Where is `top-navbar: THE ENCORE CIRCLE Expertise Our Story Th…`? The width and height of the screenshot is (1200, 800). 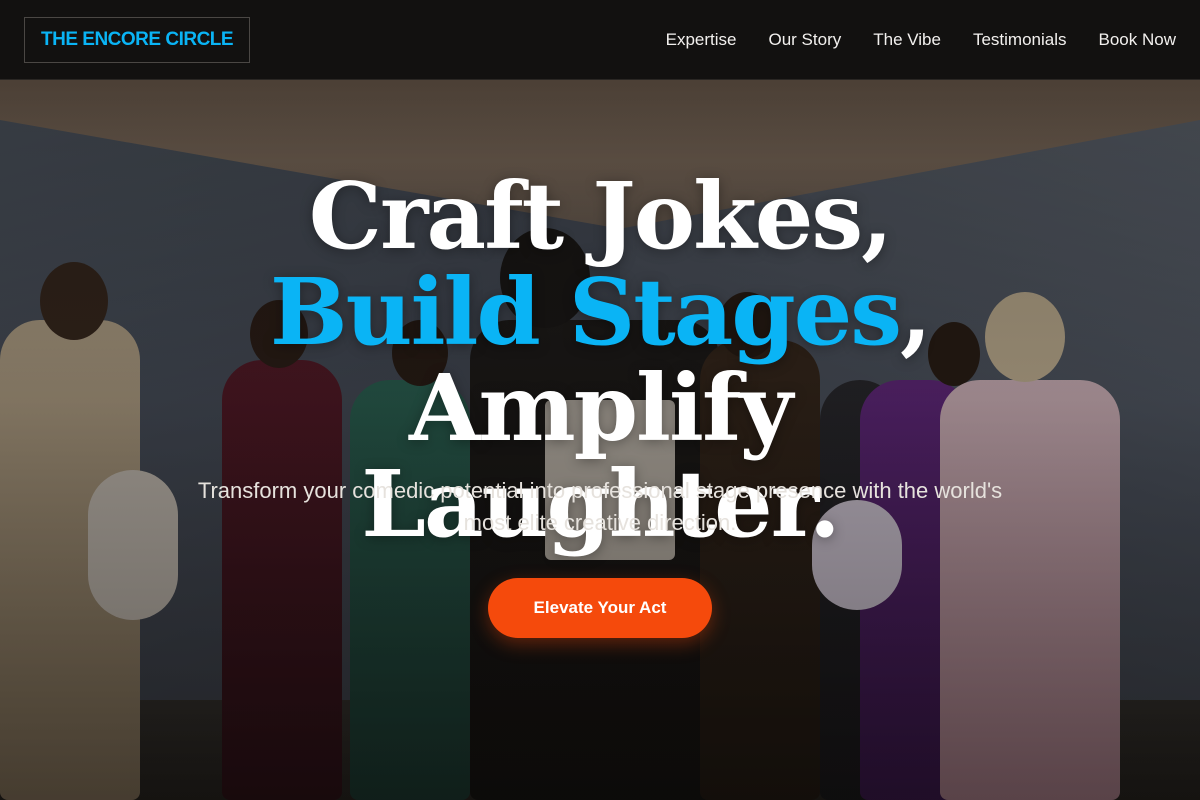
top-navbar: THE ENCORE CIRCLE Expertise Our Story Th… is located at coordinates (600, 40).